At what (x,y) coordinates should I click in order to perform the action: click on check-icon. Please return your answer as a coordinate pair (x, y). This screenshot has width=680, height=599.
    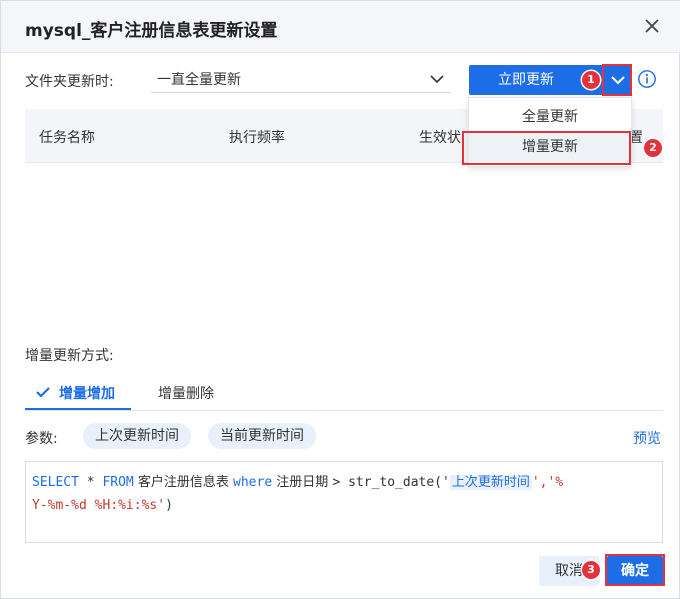
    Looking at the image, I should click on (43, 392).